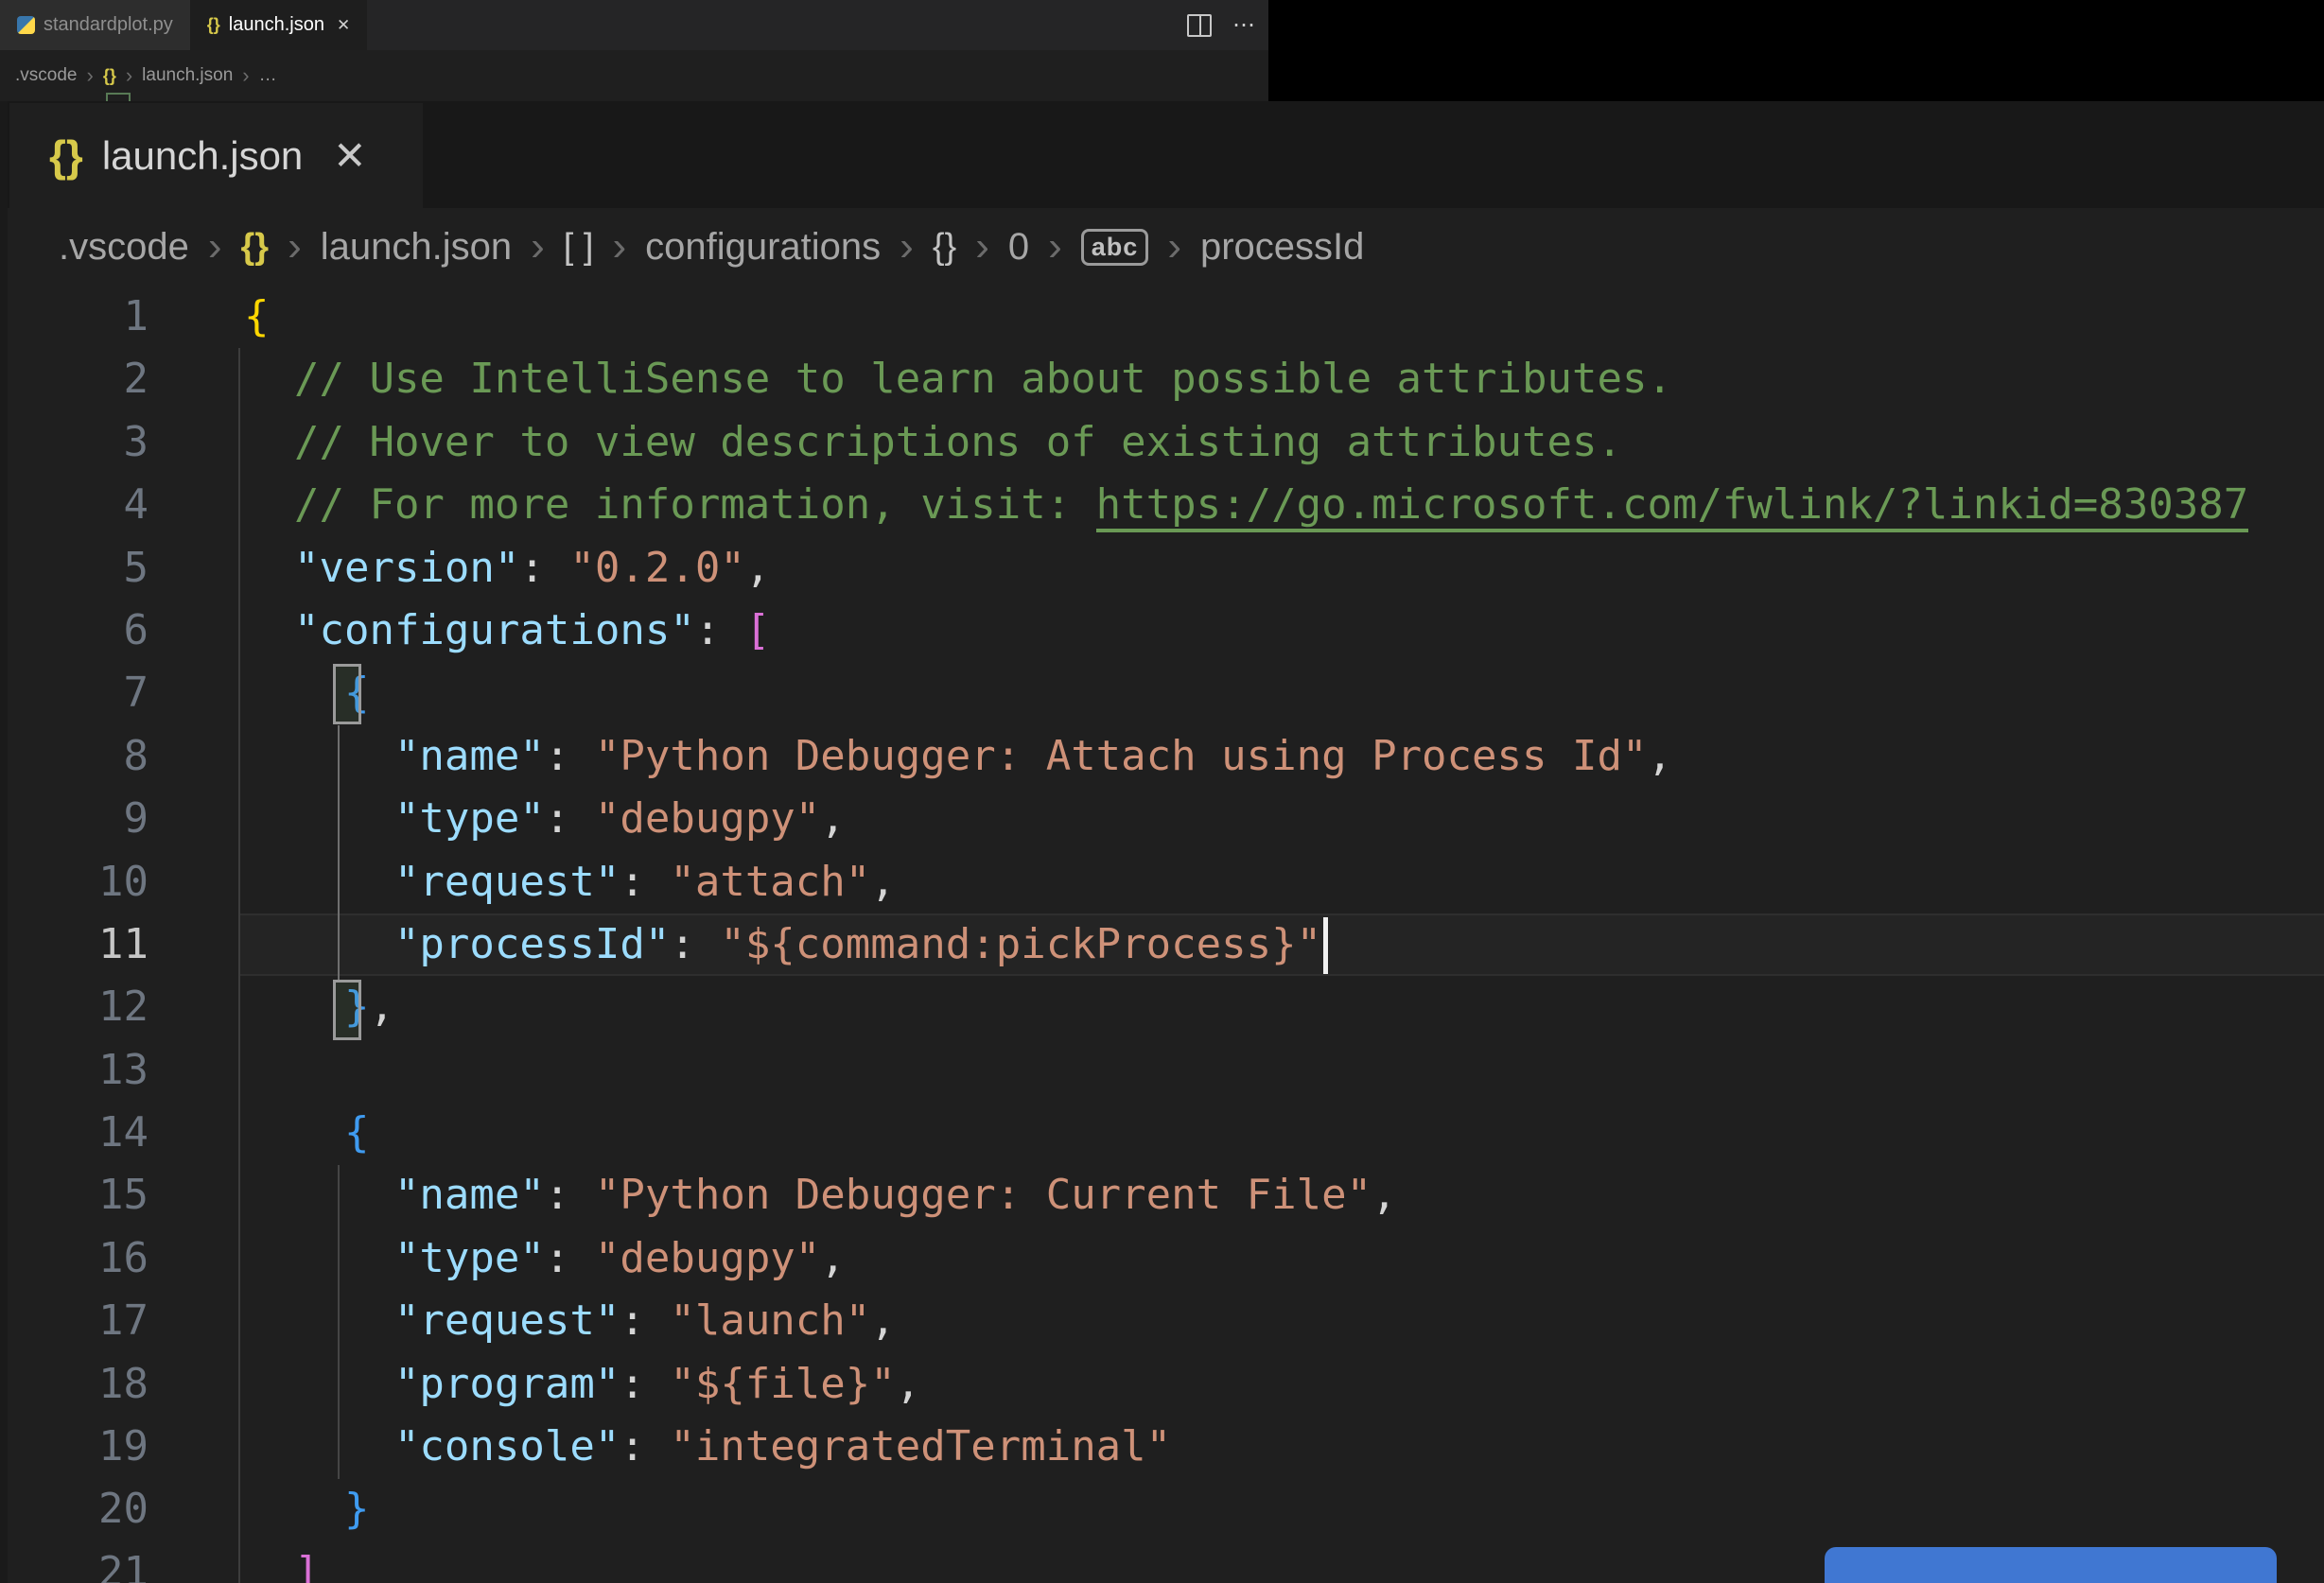 The image size is (2324, 1583). I want to click on code-line-11: 11 "processId": "${command:pickProcess}", so click(1162, 944).